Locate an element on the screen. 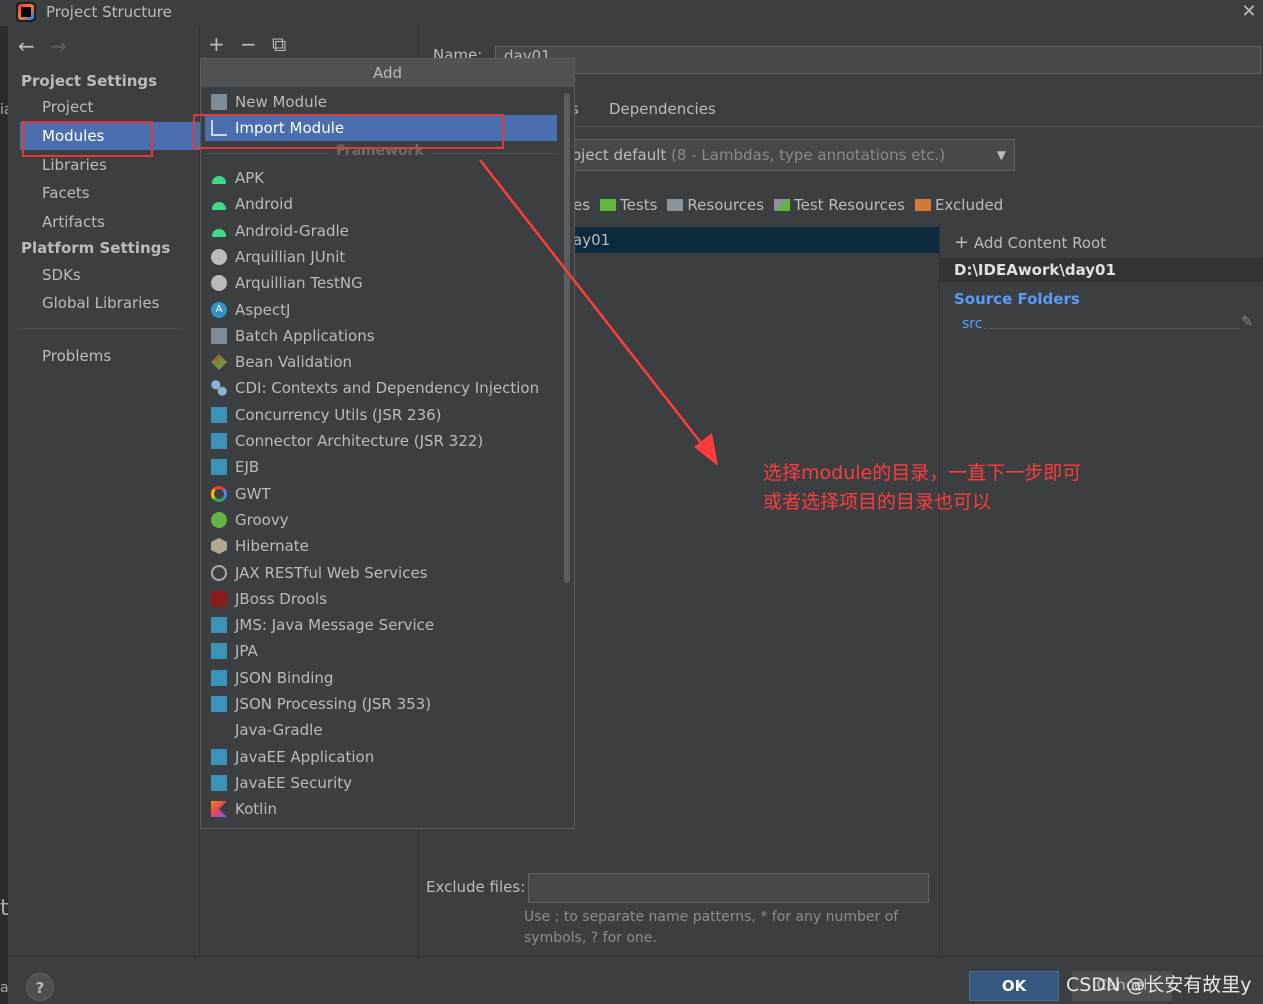 The image size is (1263, 1004). framework-label-text: JMS: Java Message Service is located at coordinates (335, 625).